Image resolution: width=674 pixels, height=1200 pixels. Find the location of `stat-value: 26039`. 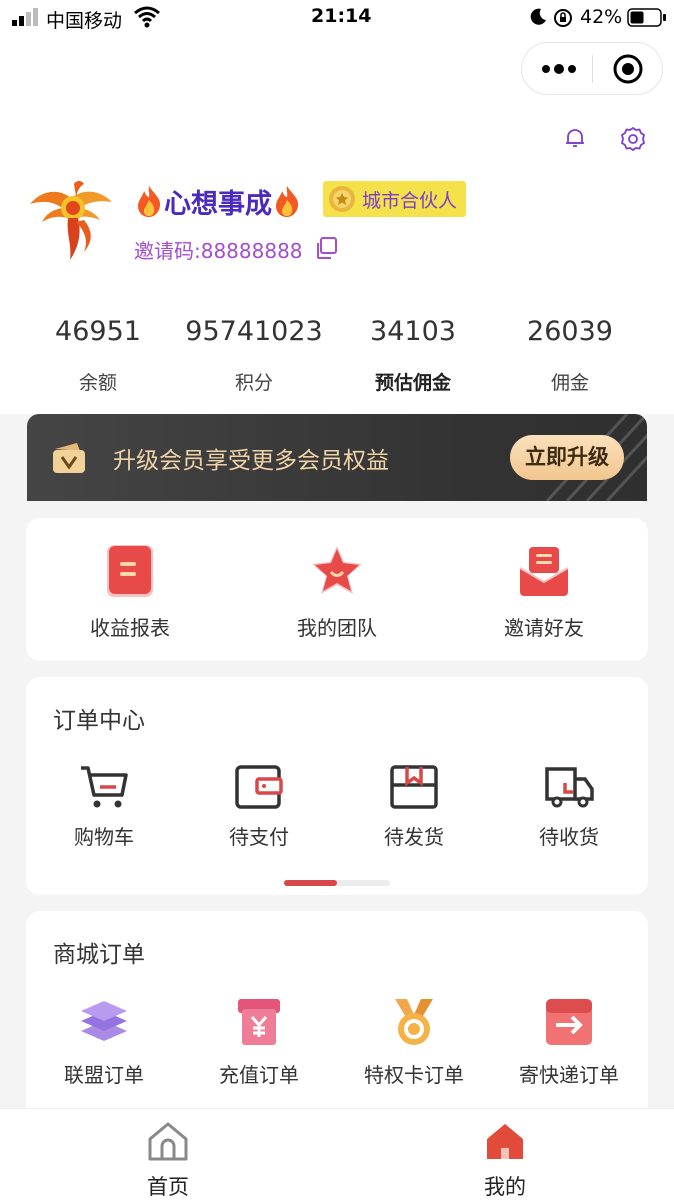

stat-value: 26039 is located at coordinates (570, 331).